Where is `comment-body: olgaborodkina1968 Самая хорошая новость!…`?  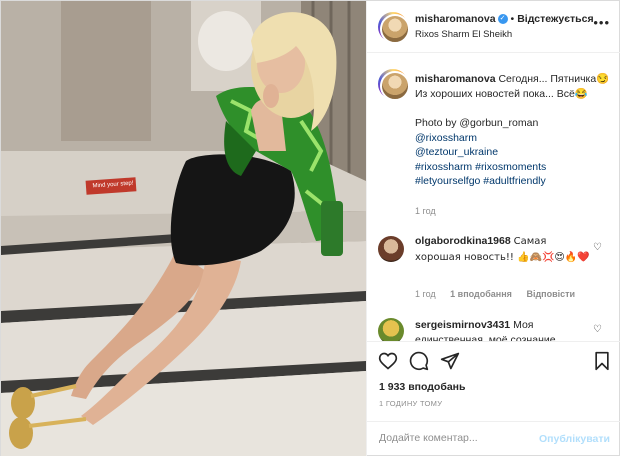
comment-body: olgaborodkina1968 Самая хорошая новость!… is located at coordinates (503, 249).